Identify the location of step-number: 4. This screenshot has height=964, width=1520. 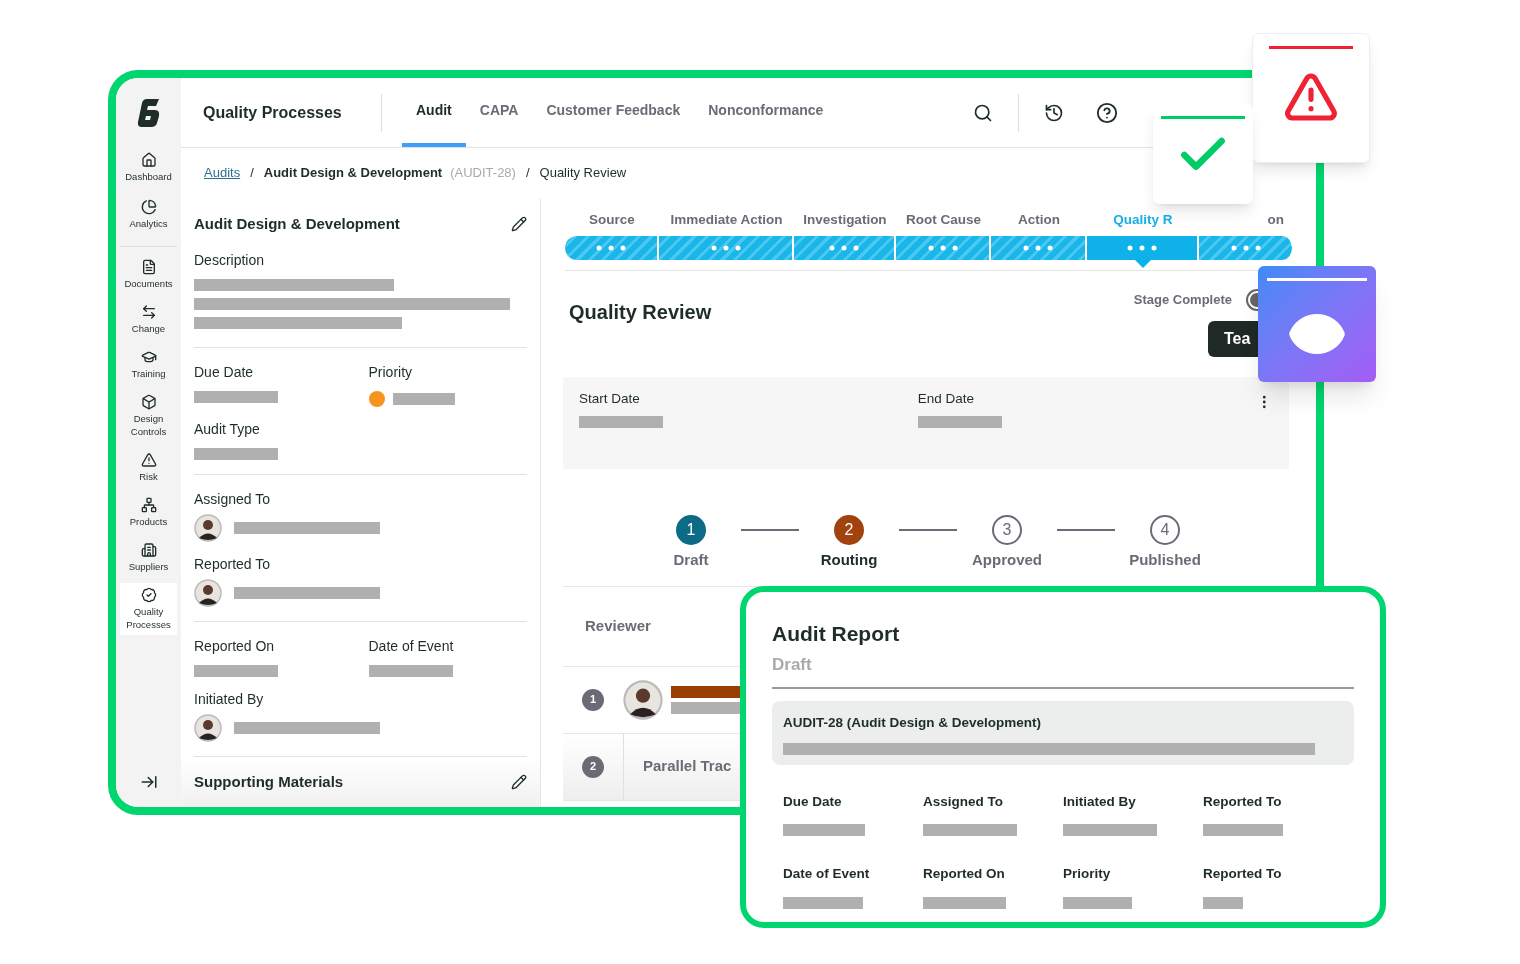
(1165, 530).